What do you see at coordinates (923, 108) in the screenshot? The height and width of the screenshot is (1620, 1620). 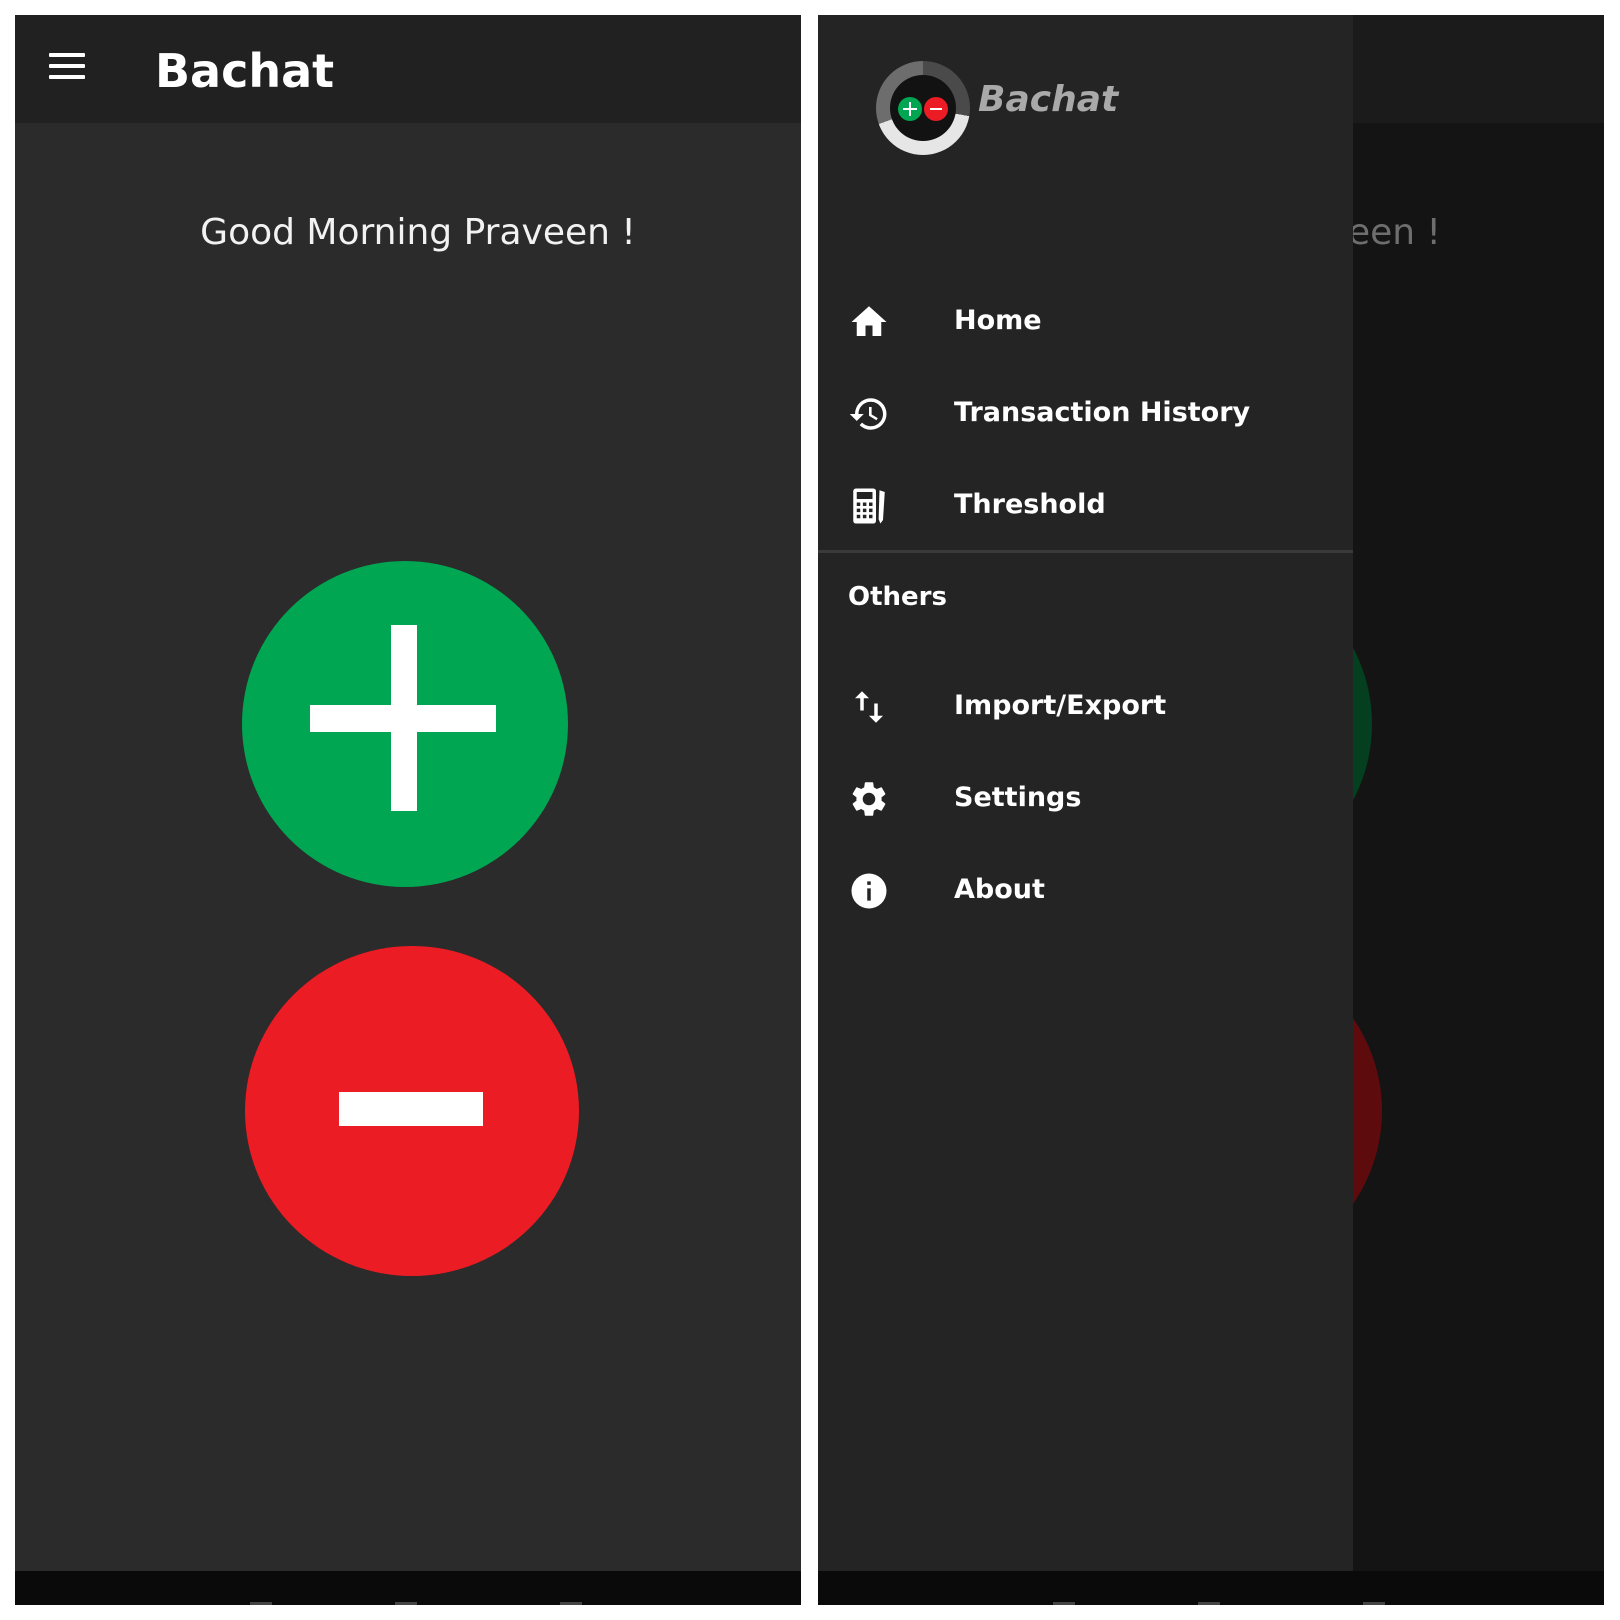 I see `app-logo` at bounding box center [923, 108].